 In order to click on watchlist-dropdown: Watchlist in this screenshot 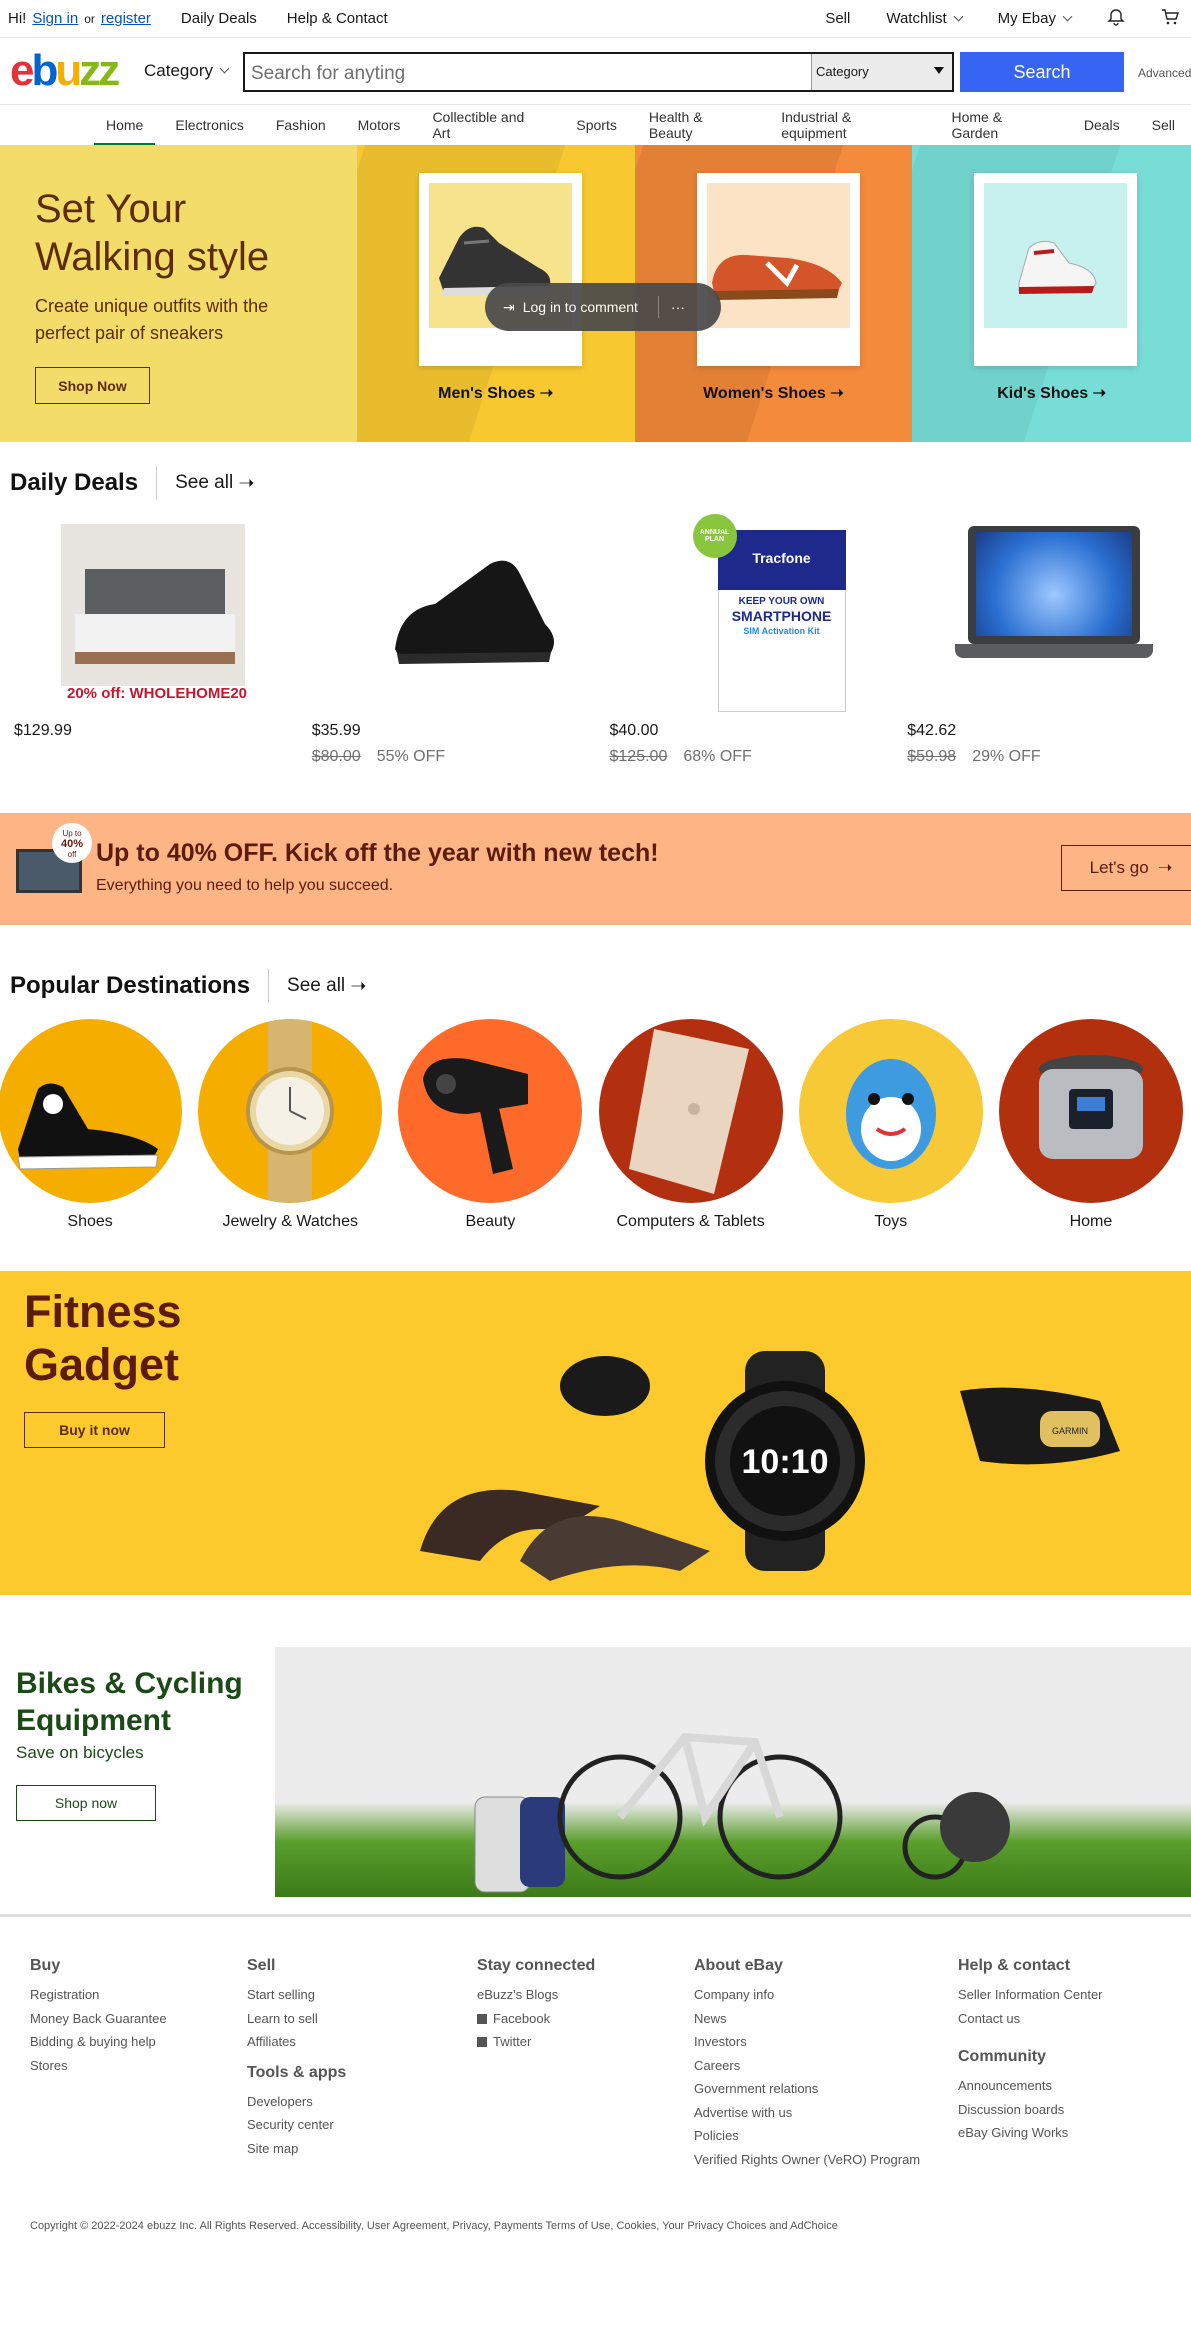, I will do `click(923, 18)`.